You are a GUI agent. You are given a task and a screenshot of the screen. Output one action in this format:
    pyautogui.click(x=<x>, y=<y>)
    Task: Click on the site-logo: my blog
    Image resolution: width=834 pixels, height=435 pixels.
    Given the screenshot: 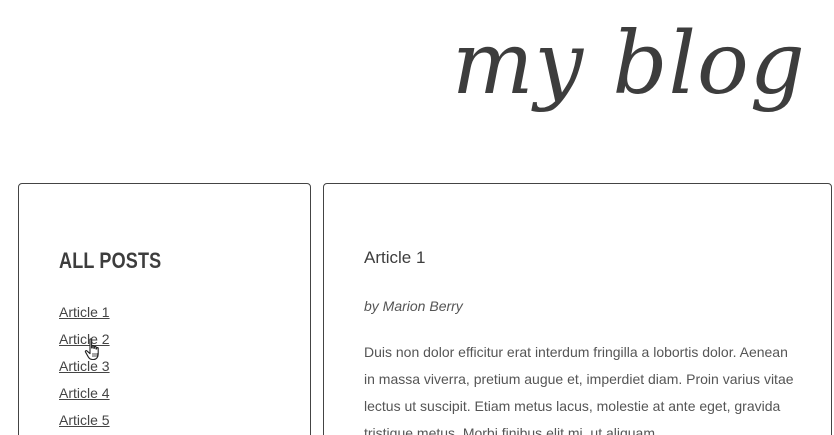 What is the action you would take?
    pyautogui.click(x=628, y=74)
    